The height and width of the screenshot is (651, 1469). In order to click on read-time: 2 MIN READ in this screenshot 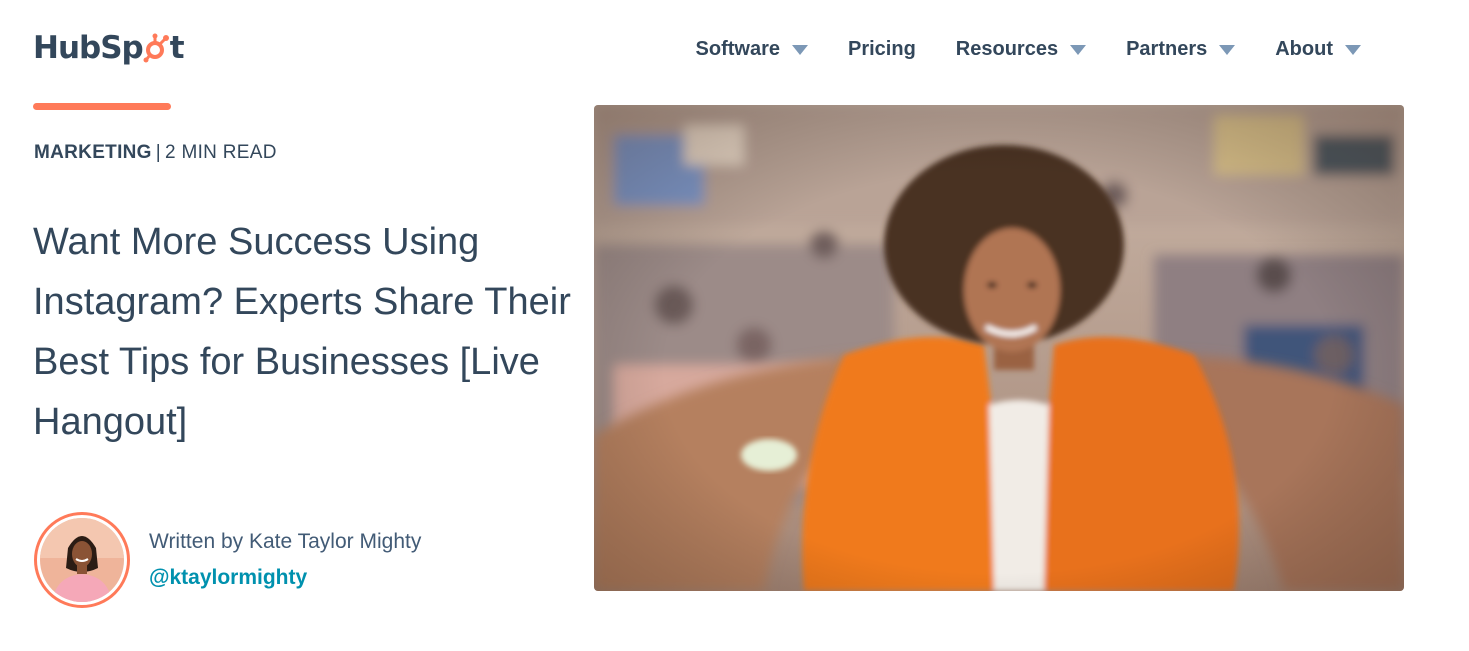, I will do `click(221, 152)`.